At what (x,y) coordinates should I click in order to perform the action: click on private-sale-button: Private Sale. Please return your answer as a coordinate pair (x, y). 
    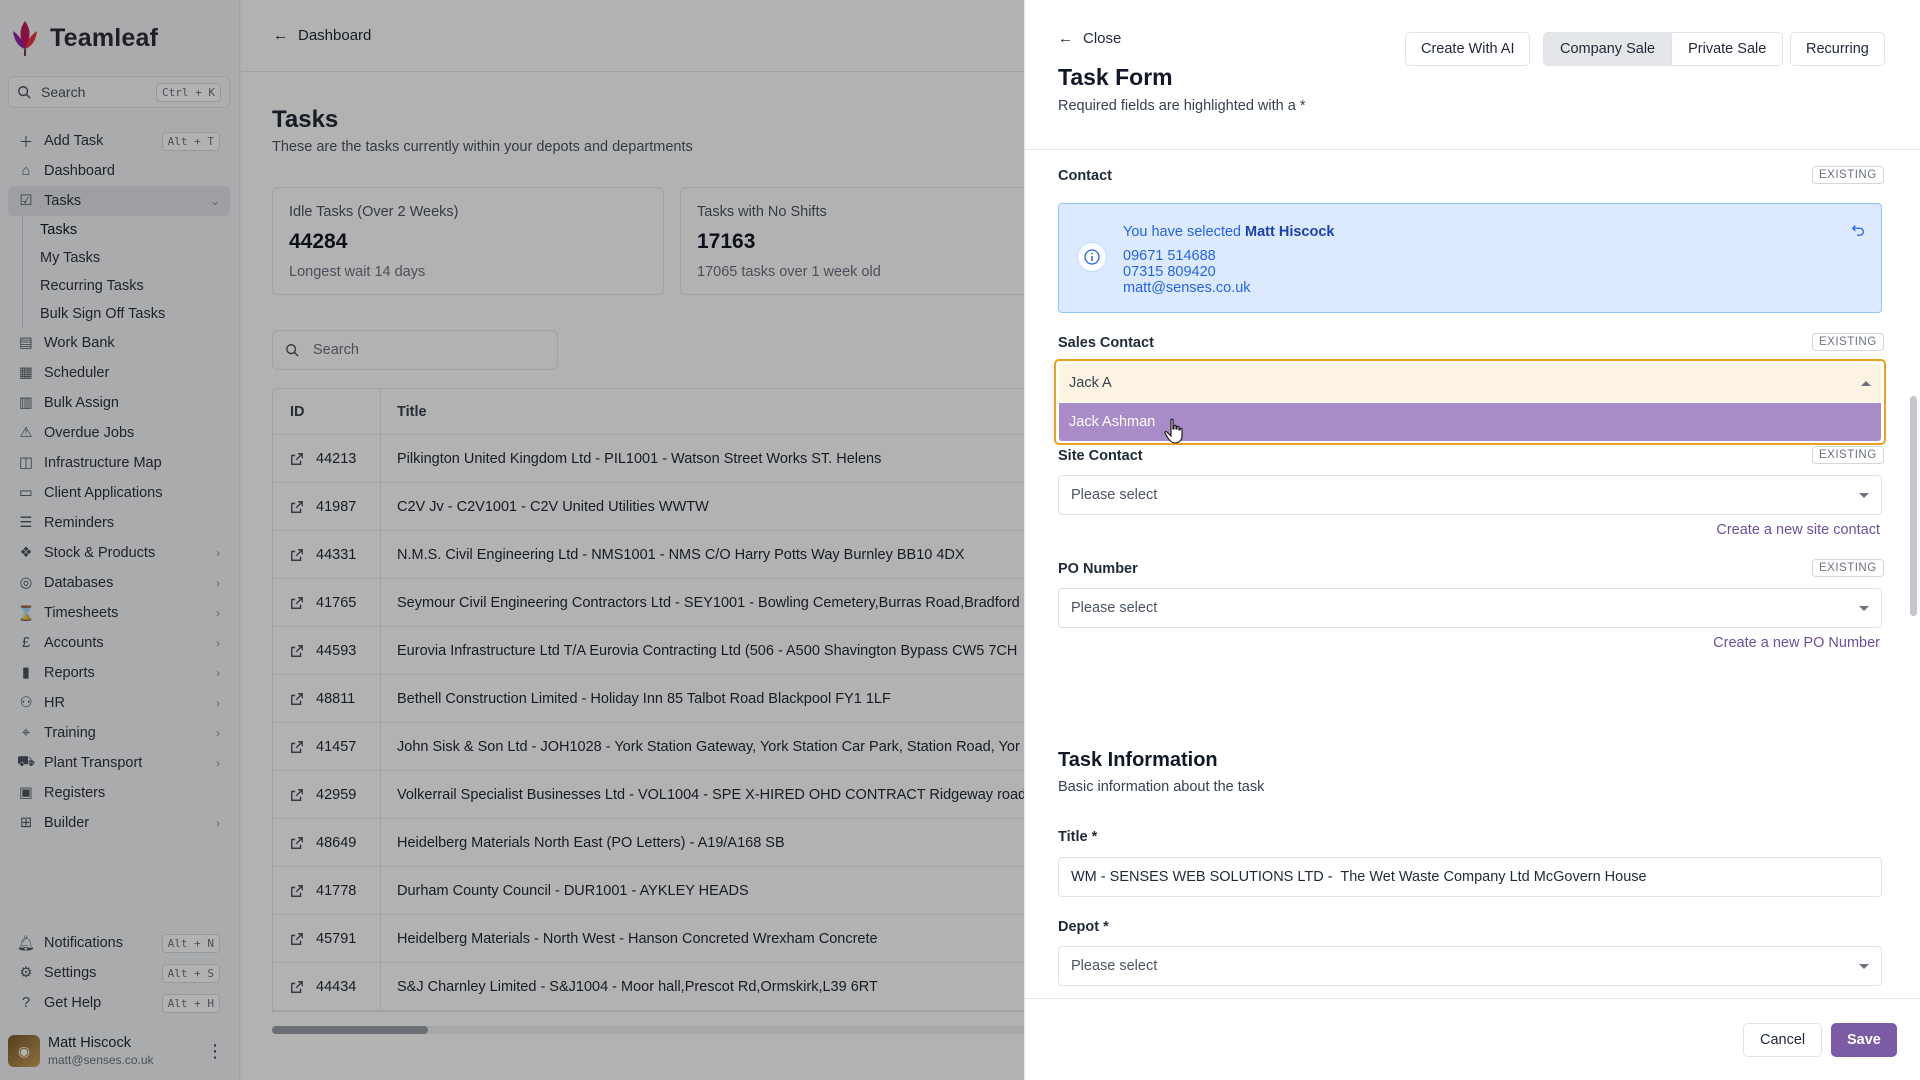
    Looking at the image, I should click on (1727, 49).